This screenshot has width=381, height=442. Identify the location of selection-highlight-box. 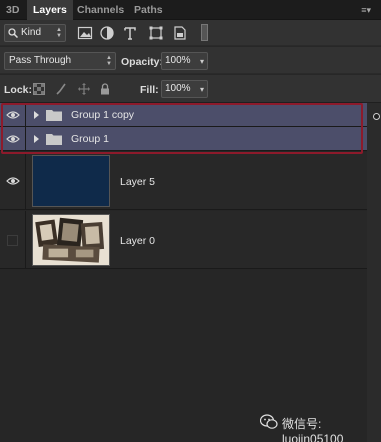
(182, 128).